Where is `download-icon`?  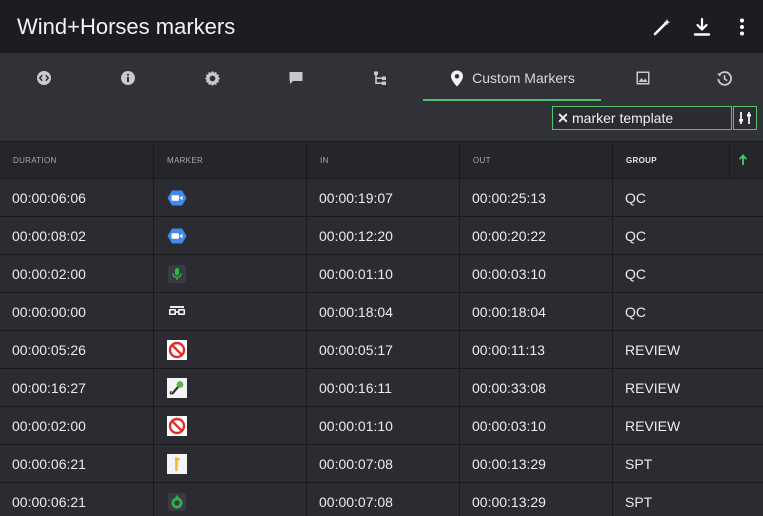
download-icon is located at coordinates (702, 27).